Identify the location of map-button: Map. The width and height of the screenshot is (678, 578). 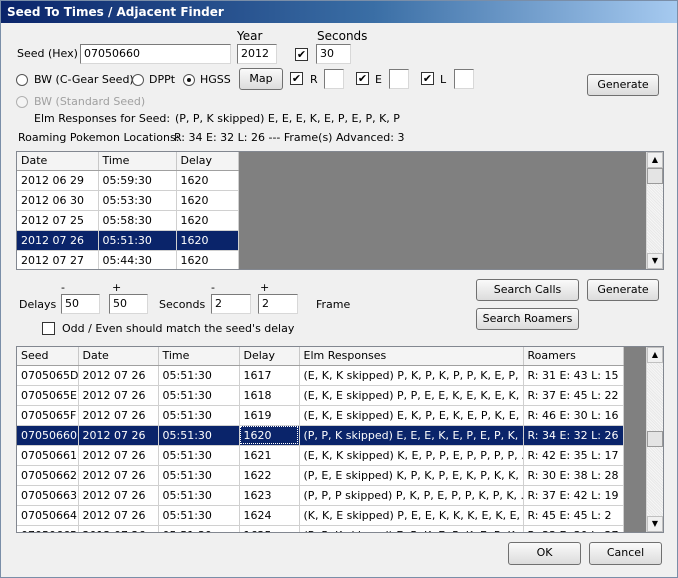
(261, 79).